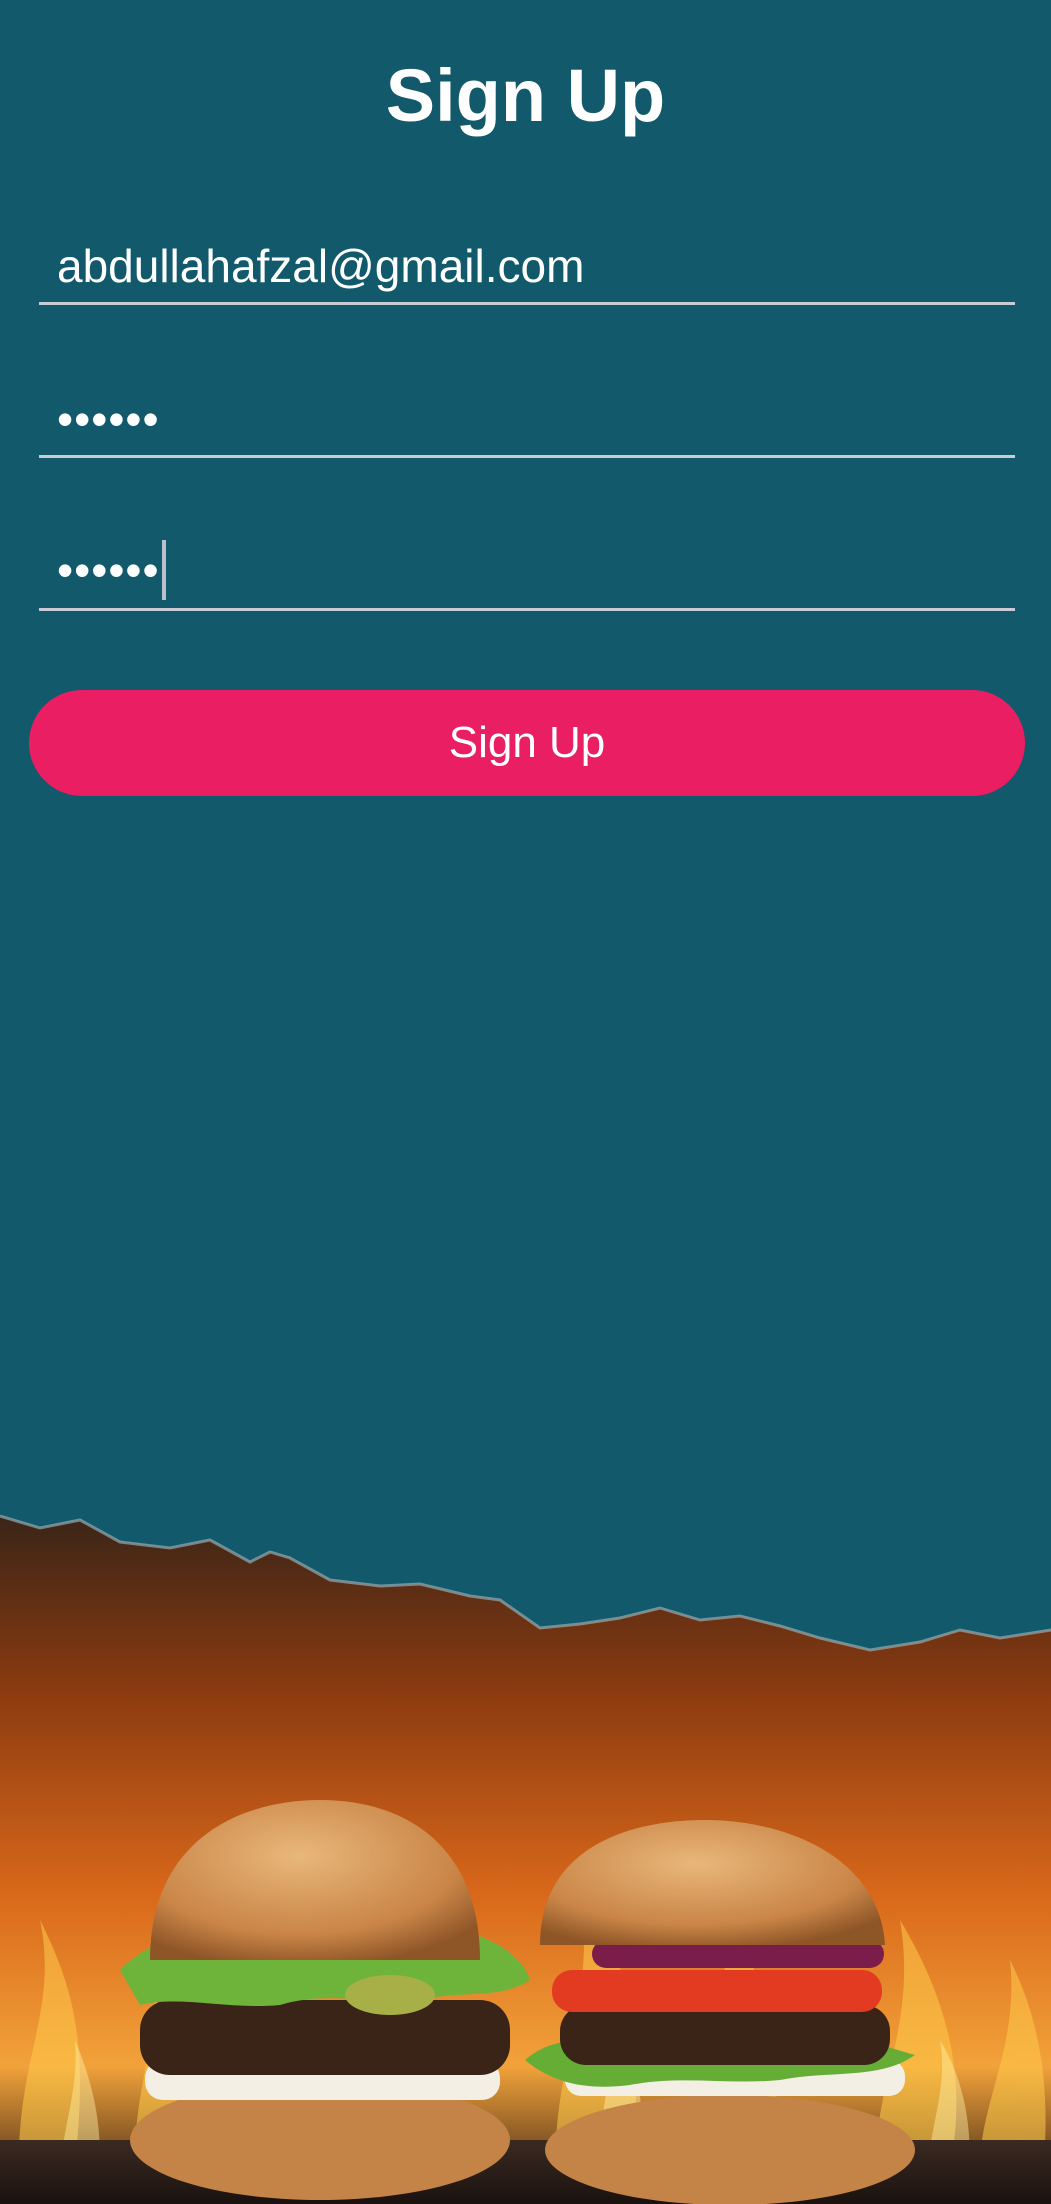 The width and height of the screenshot is (1051, 2204). Describe the element at coordinates (163, 570) in the screenshot. I see `text-caret` at that location.